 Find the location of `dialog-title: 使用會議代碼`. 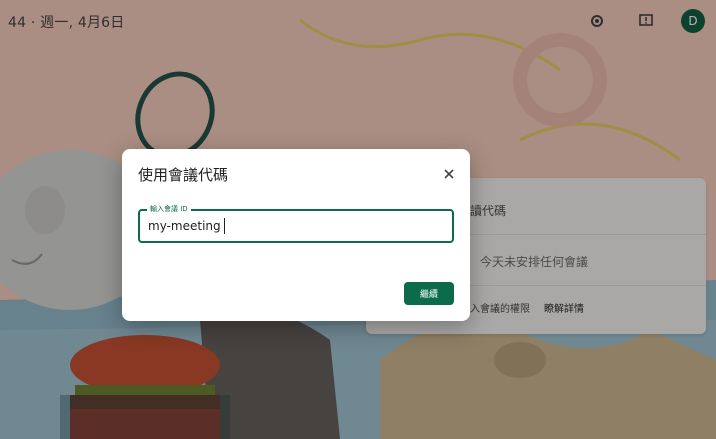

dialog-title: 使用會議代碼 is located at coordinates (183, 175).